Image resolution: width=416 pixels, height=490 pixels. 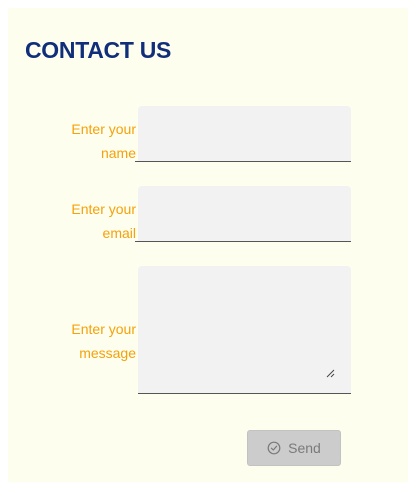 I want to click on message-label-line2: message, so click(x=107, y=353).